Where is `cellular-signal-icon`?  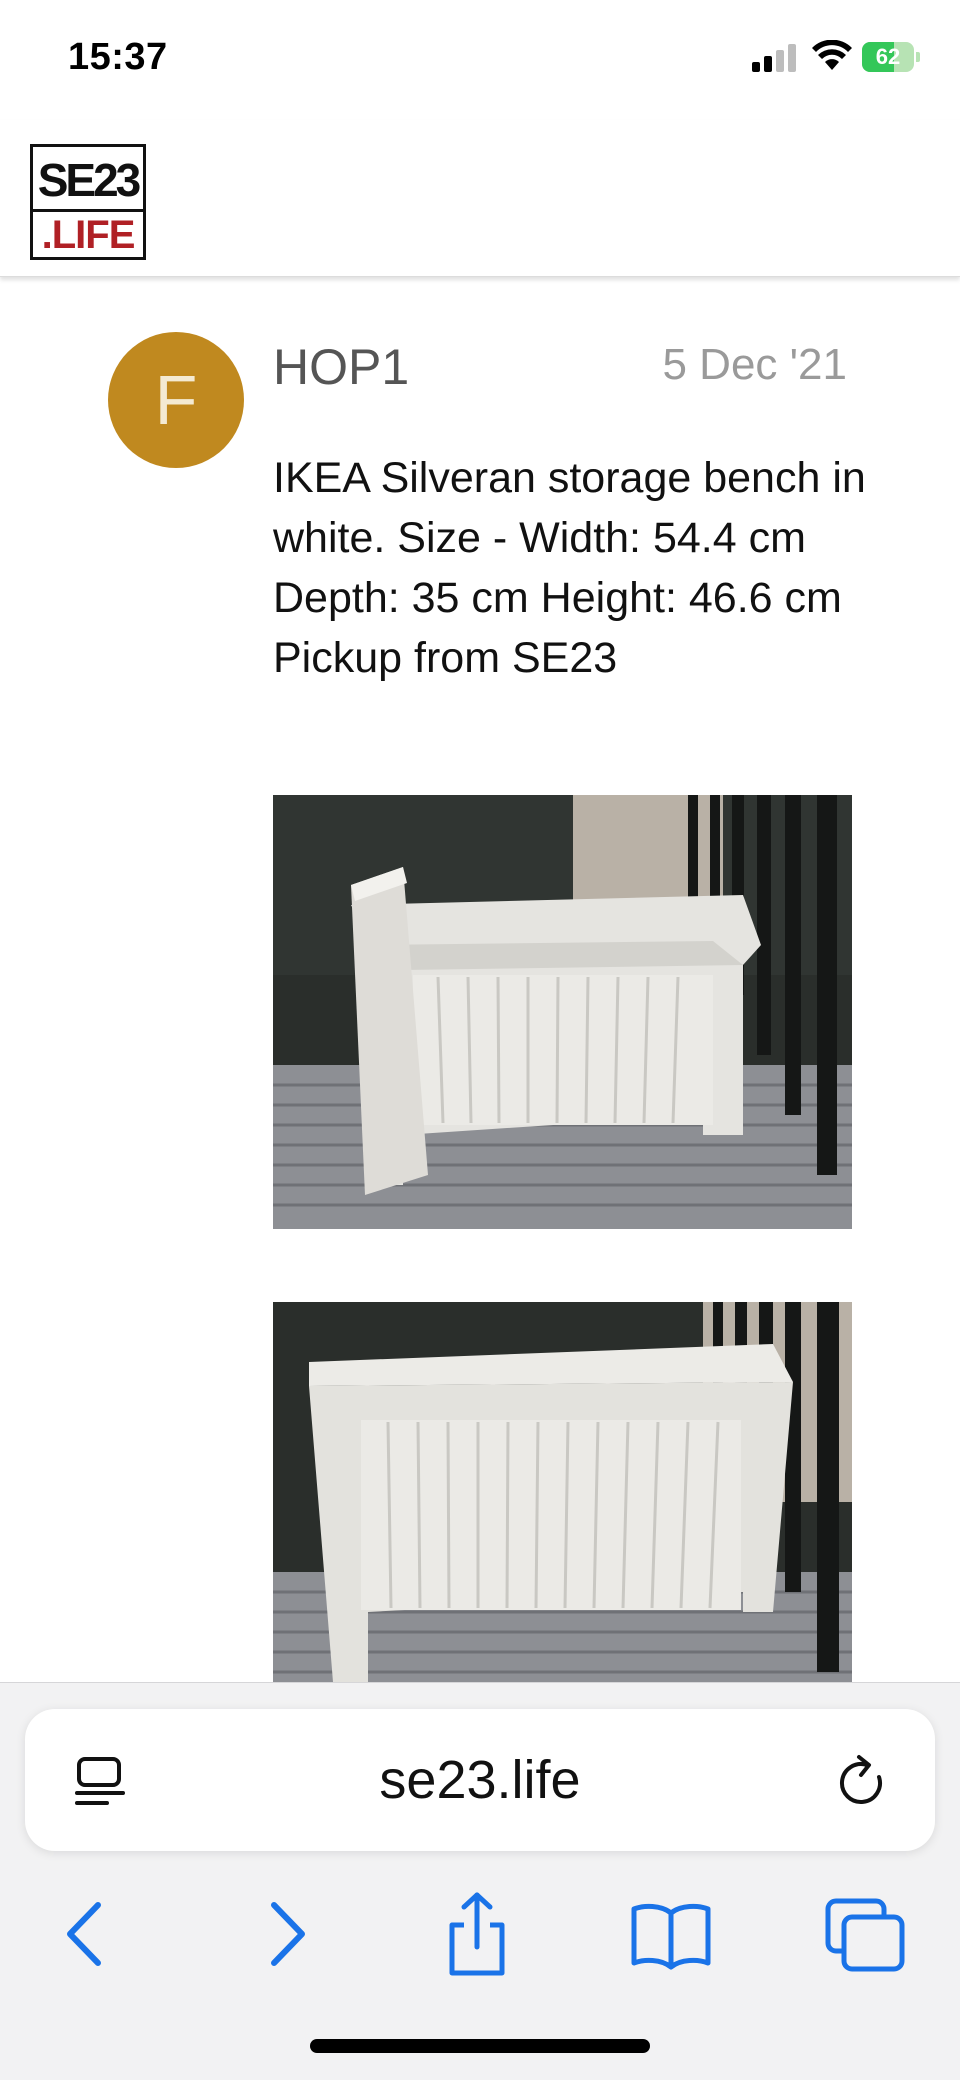
cellular-signal-icon is located at coordinates (774, 58).